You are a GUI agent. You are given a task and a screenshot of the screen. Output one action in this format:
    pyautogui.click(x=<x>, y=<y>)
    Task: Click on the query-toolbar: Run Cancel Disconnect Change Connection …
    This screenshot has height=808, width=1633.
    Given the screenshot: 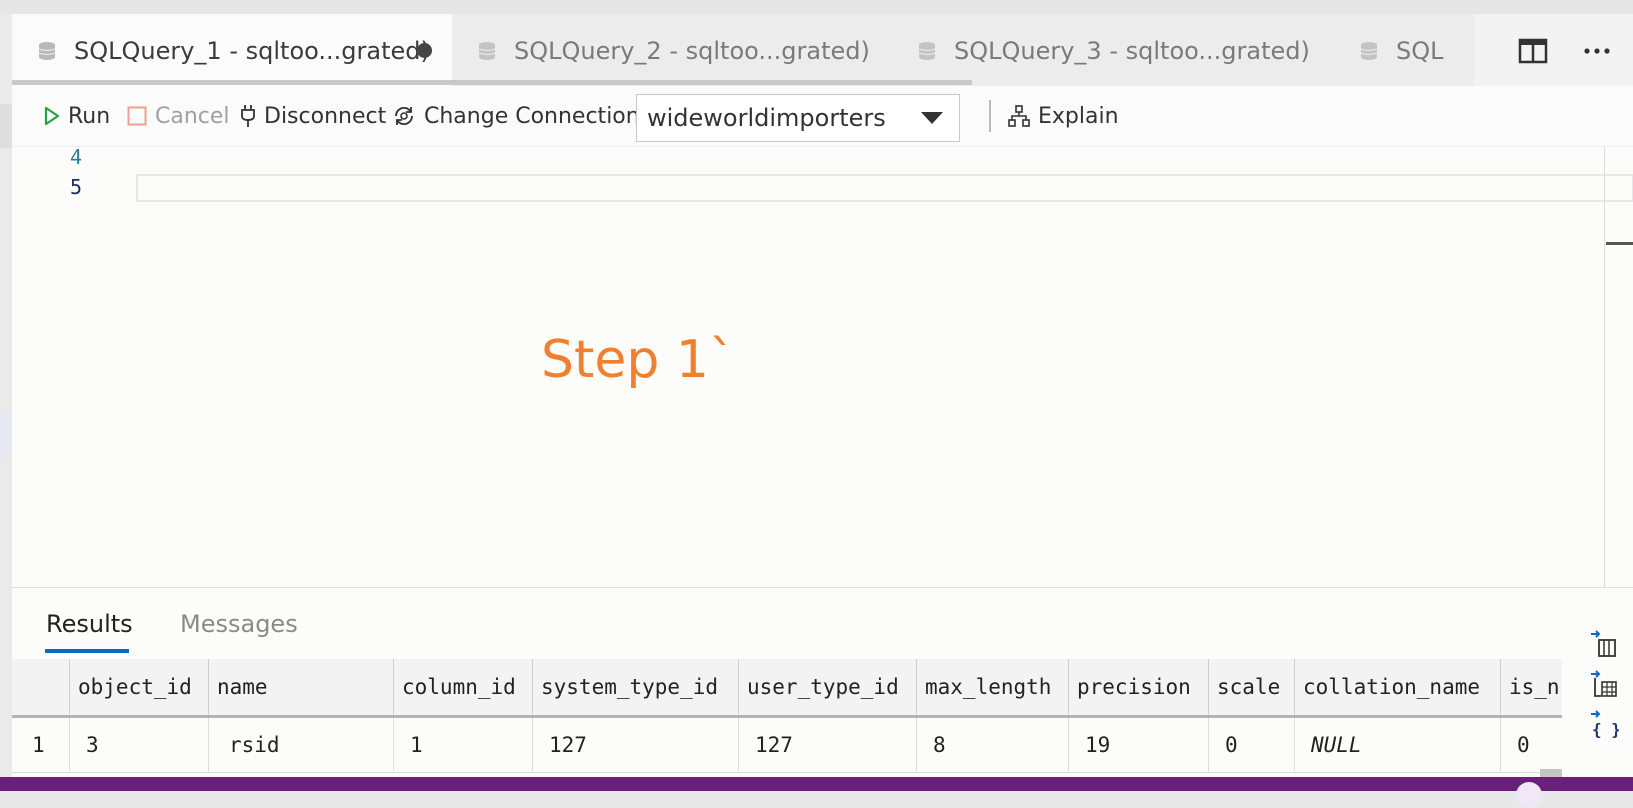 What is the action you would take?
    pyautogui.click(x=822, y=116)
    